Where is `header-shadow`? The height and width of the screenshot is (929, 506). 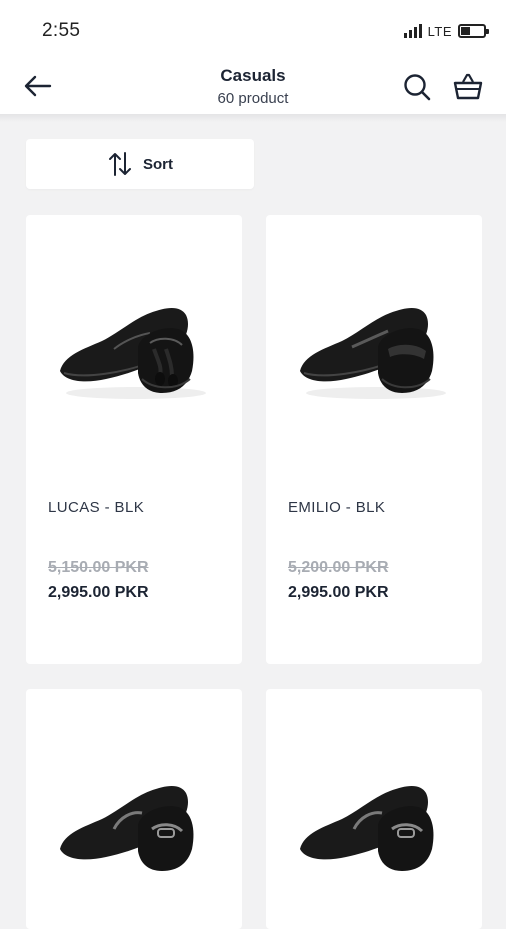
header-shadow is located at coordinates (253, 118).